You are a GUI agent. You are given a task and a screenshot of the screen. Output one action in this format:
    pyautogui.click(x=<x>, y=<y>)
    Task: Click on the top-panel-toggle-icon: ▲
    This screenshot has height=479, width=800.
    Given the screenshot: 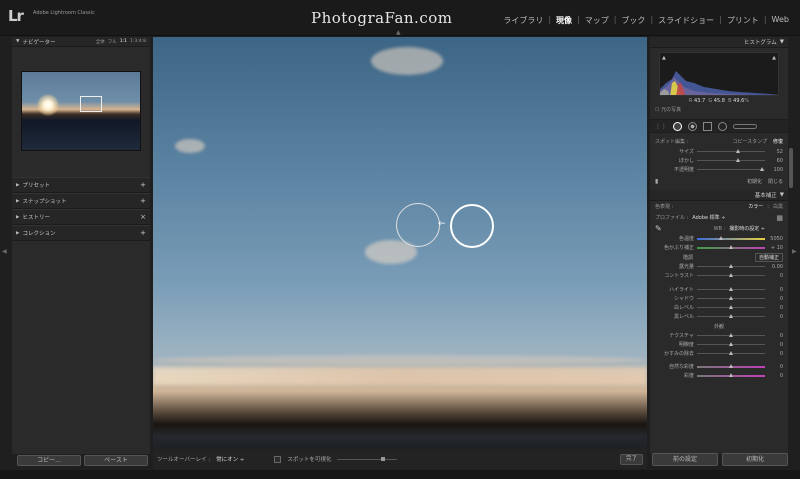 What is the action you would take?
    pyautogui.click(x=398, y=32)
    